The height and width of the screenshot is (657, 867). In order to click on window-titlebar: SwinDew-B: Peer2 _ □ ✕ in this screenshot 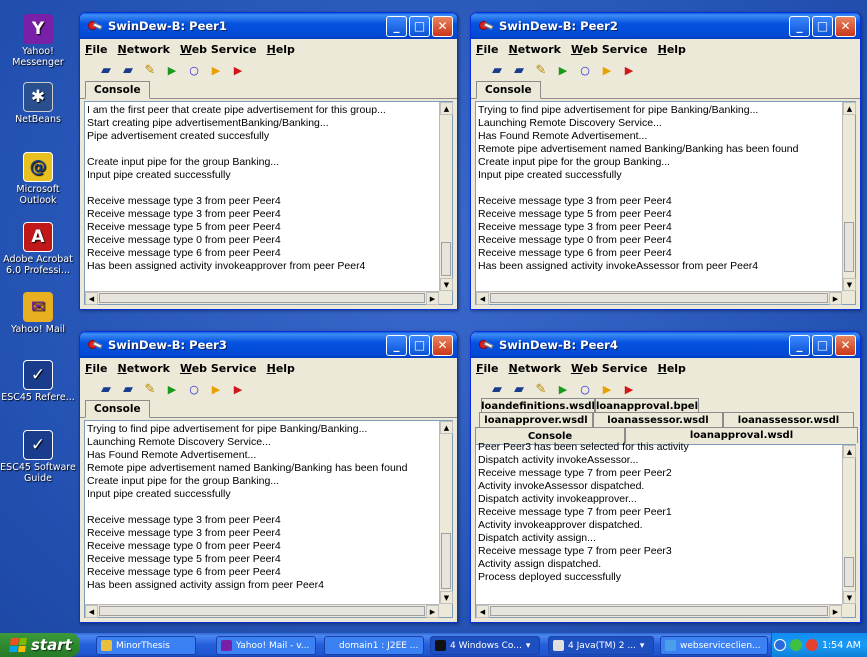, I will do `click(665, 26)`.